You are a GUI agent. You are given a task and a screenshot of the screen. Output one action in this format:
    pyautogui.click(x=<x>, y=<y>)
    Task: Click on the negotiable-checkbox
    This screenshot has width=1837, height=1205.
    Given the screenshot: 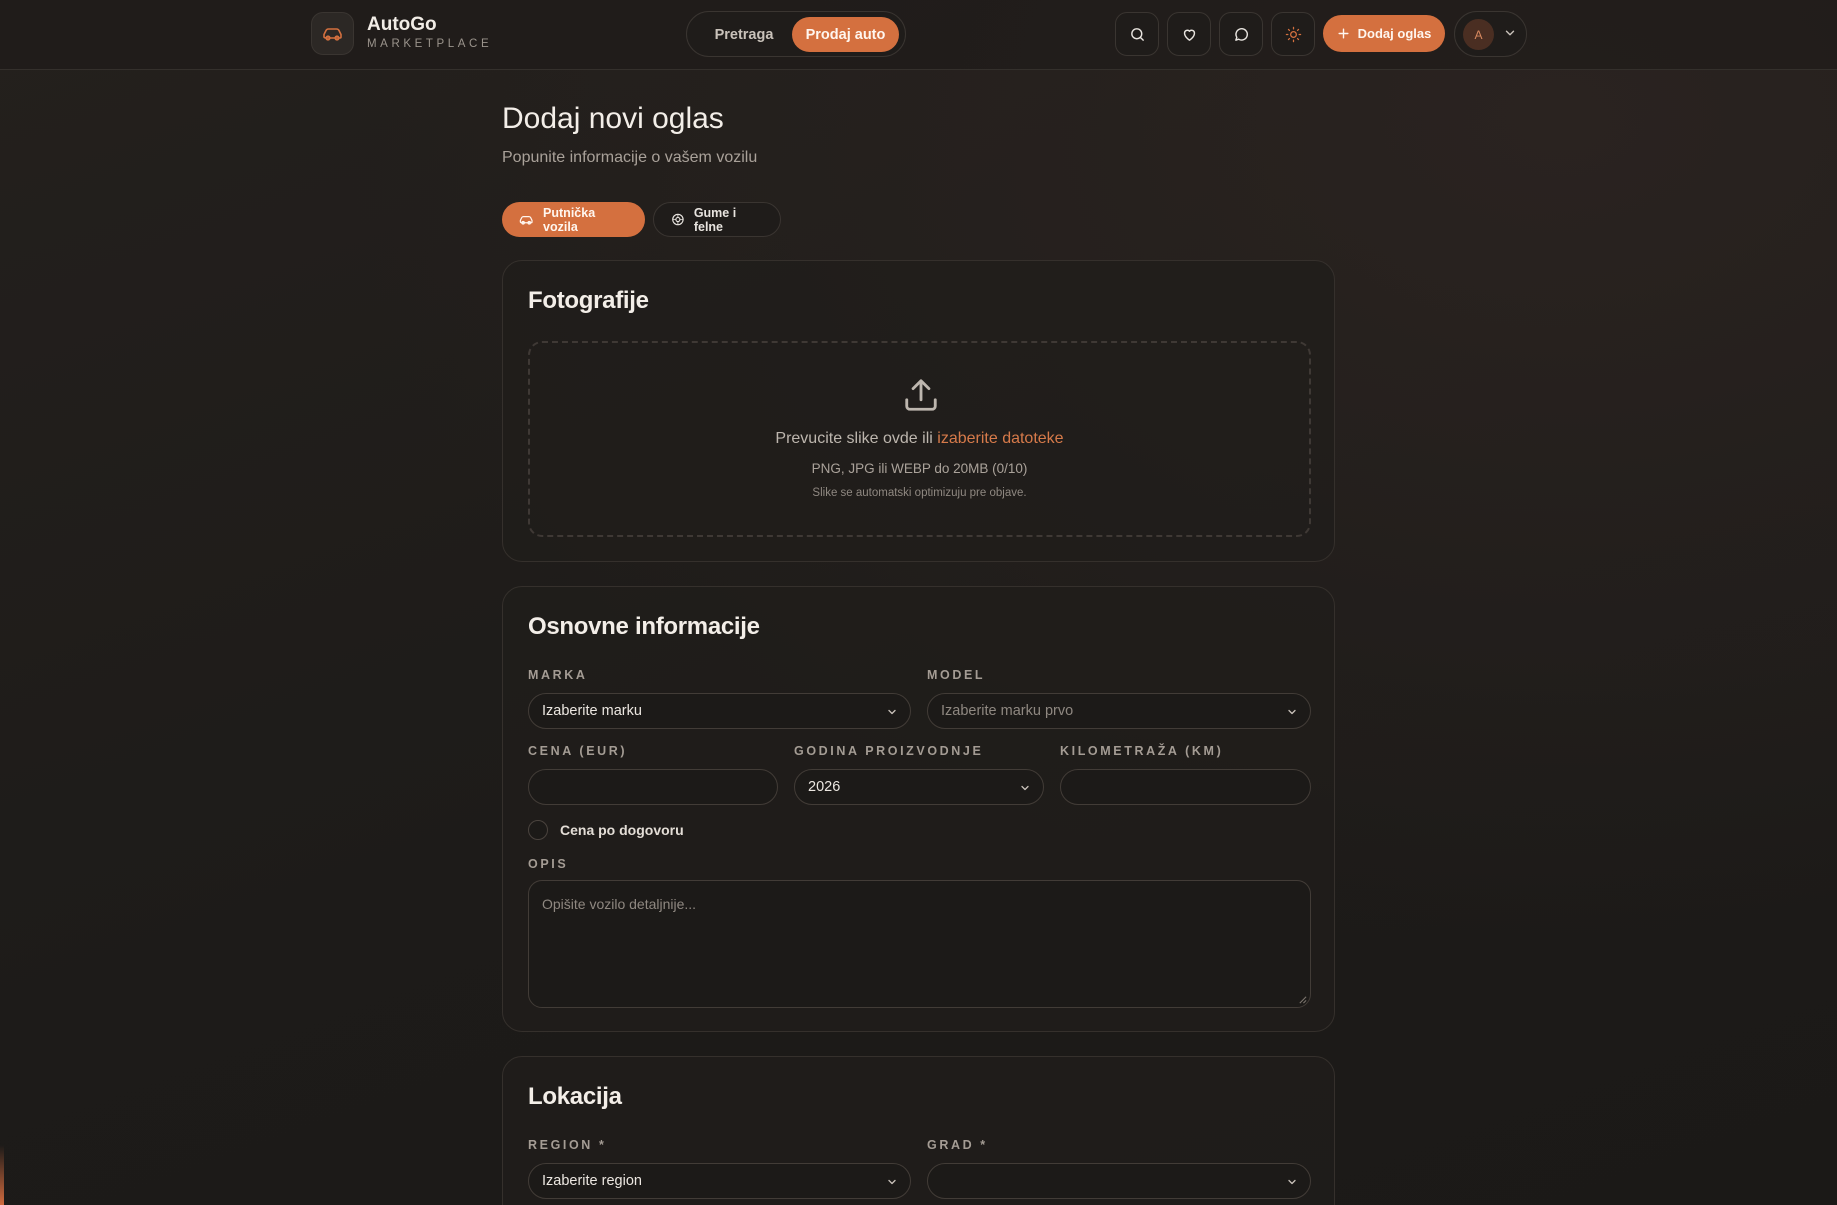 What is the action you would take?
    pyautogui.click(x=538, y=830)
    